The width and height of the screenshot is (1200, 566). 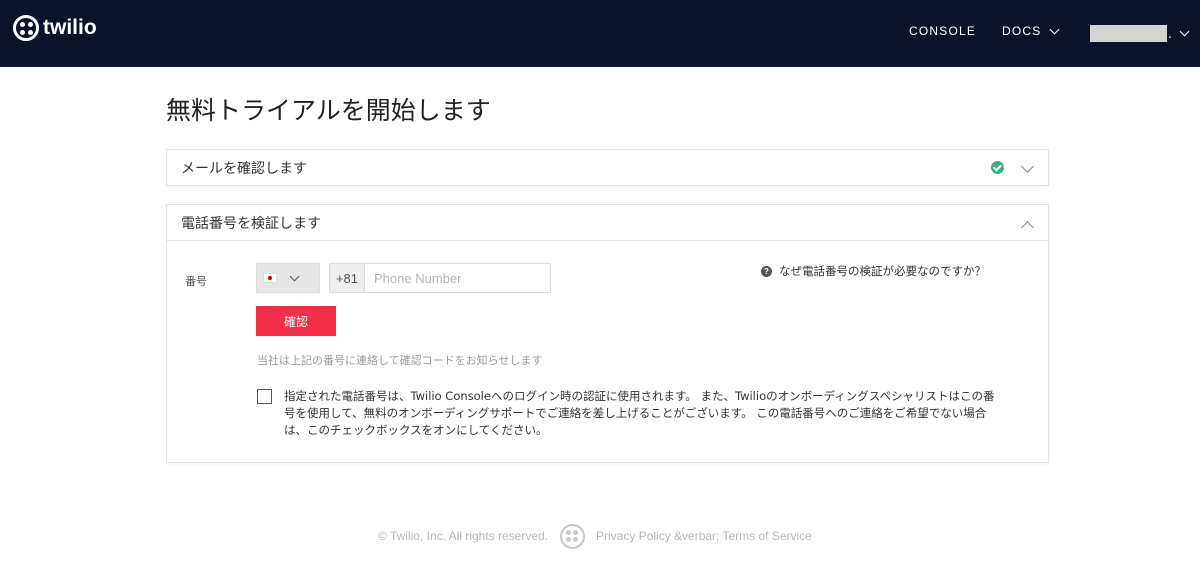 I want to click on account-menu: ., so click(x=1140, y=33).